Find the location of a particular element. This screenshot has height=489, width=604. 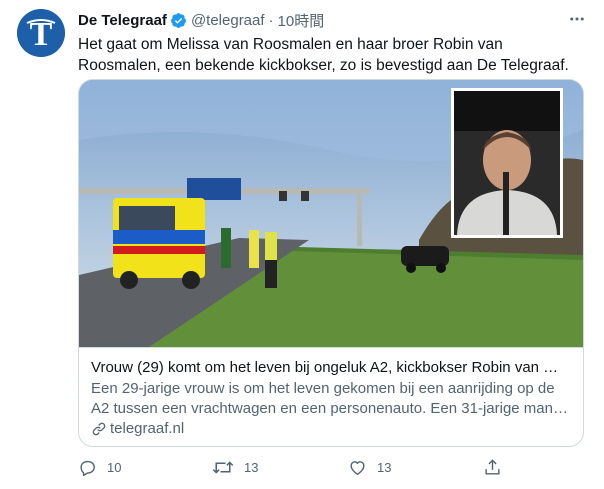

card-domain: telegraaf.nl is located at coordinates (137, 428).